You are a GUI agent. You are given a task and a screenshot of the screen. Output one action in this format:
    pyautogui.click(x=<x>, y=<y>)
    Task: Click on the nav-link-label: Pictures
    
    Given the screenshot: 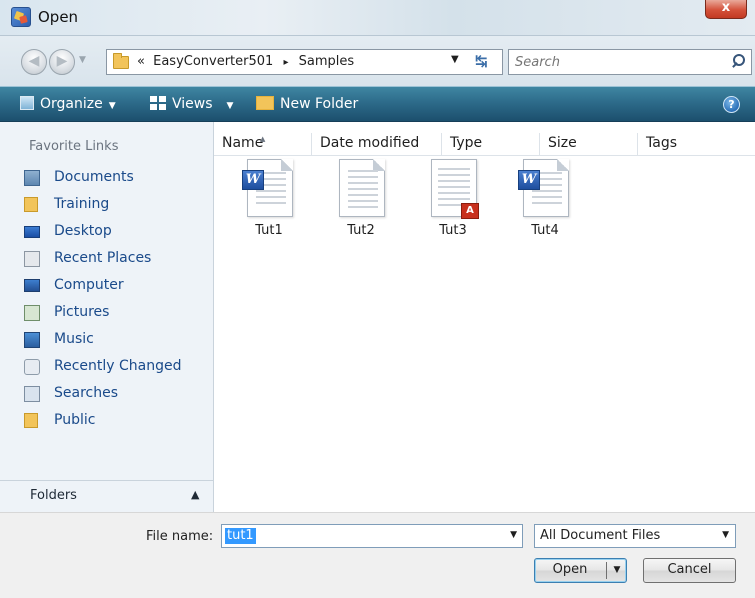 What is the action you would take?
    pyautogui.click(x=82, y=312)
    